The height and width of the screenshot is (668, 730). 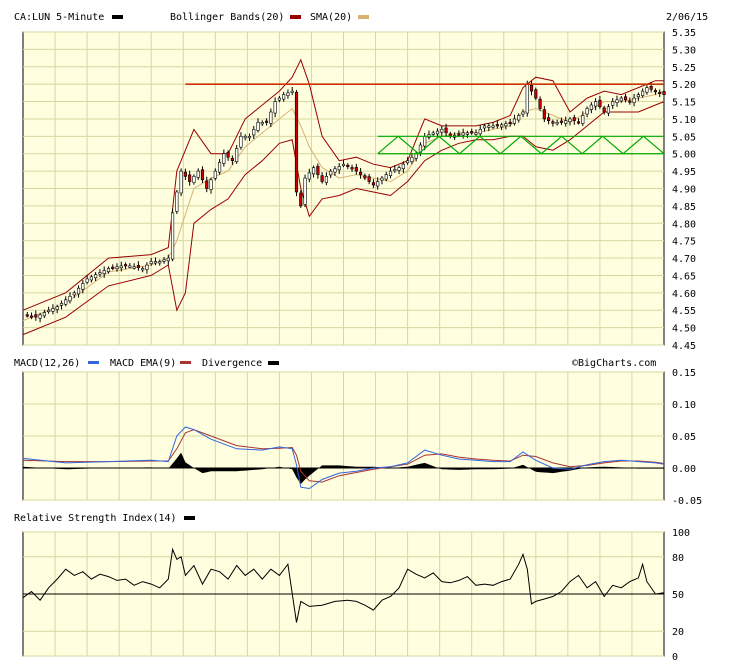 I want to click on bollinger-legend-swatch, so click(x=295, y=17).